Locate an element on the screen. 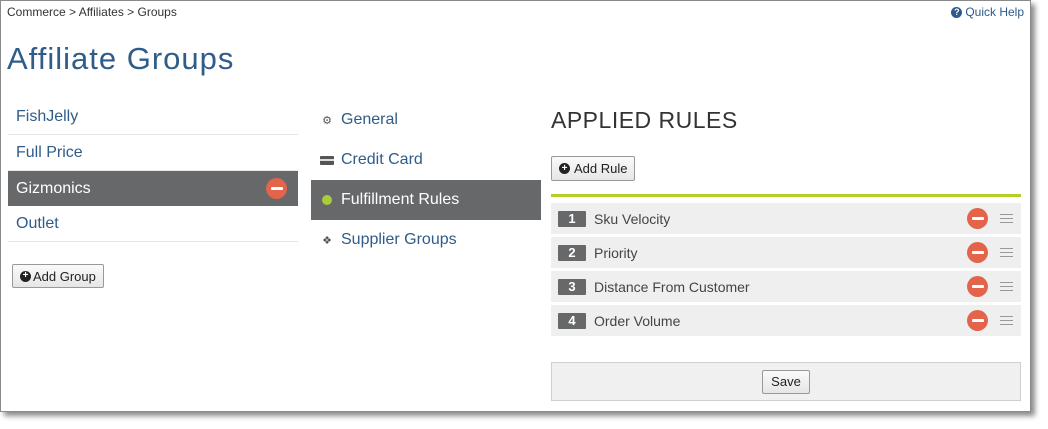 This screenshot has height=429, width=1048. question-circle-icon: ? is located at coordinates (957, 12).